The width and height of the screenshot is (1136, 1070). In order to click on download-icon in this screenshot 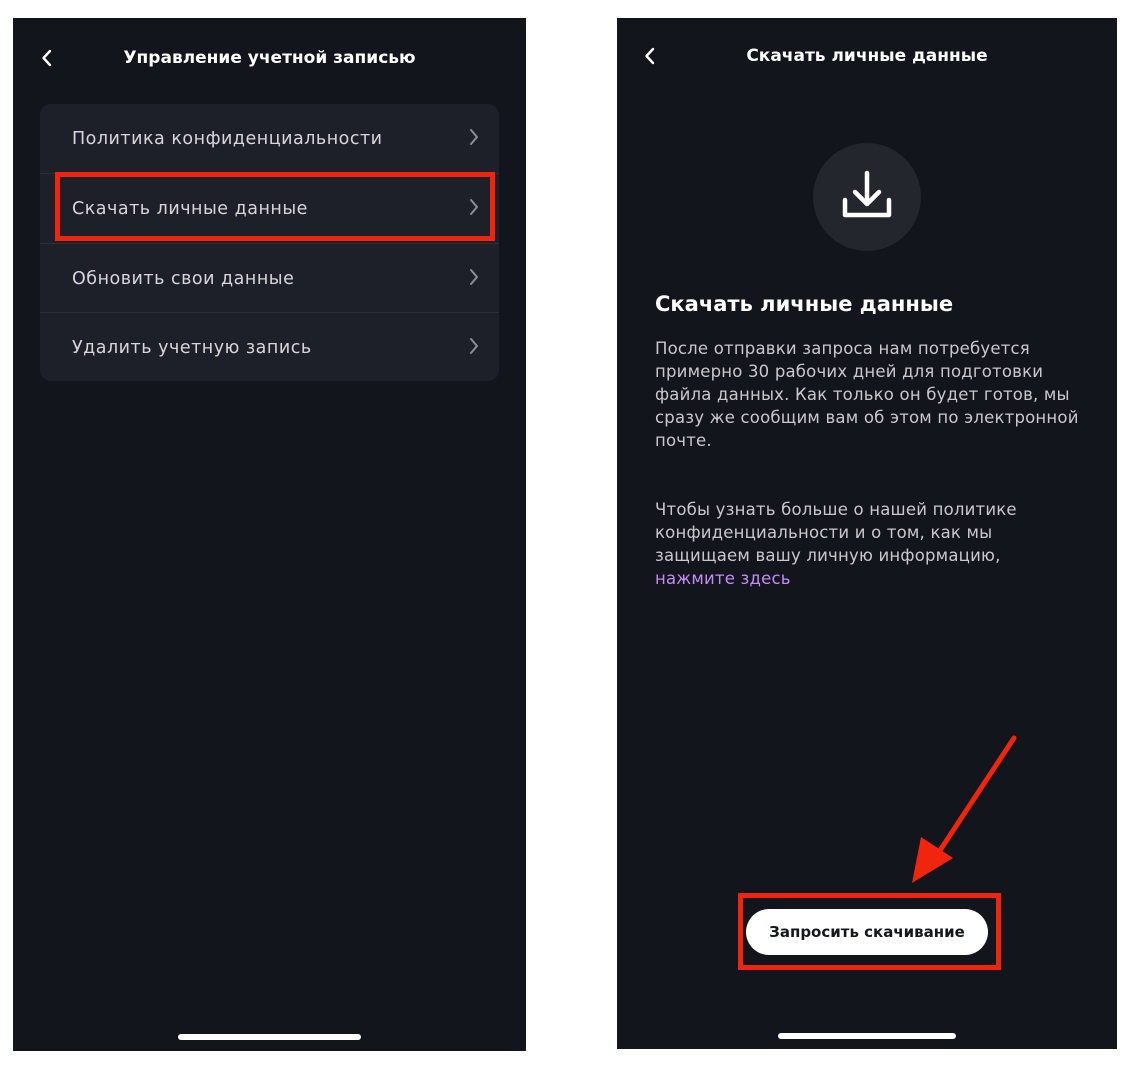, I will do `click(867, 197)`.